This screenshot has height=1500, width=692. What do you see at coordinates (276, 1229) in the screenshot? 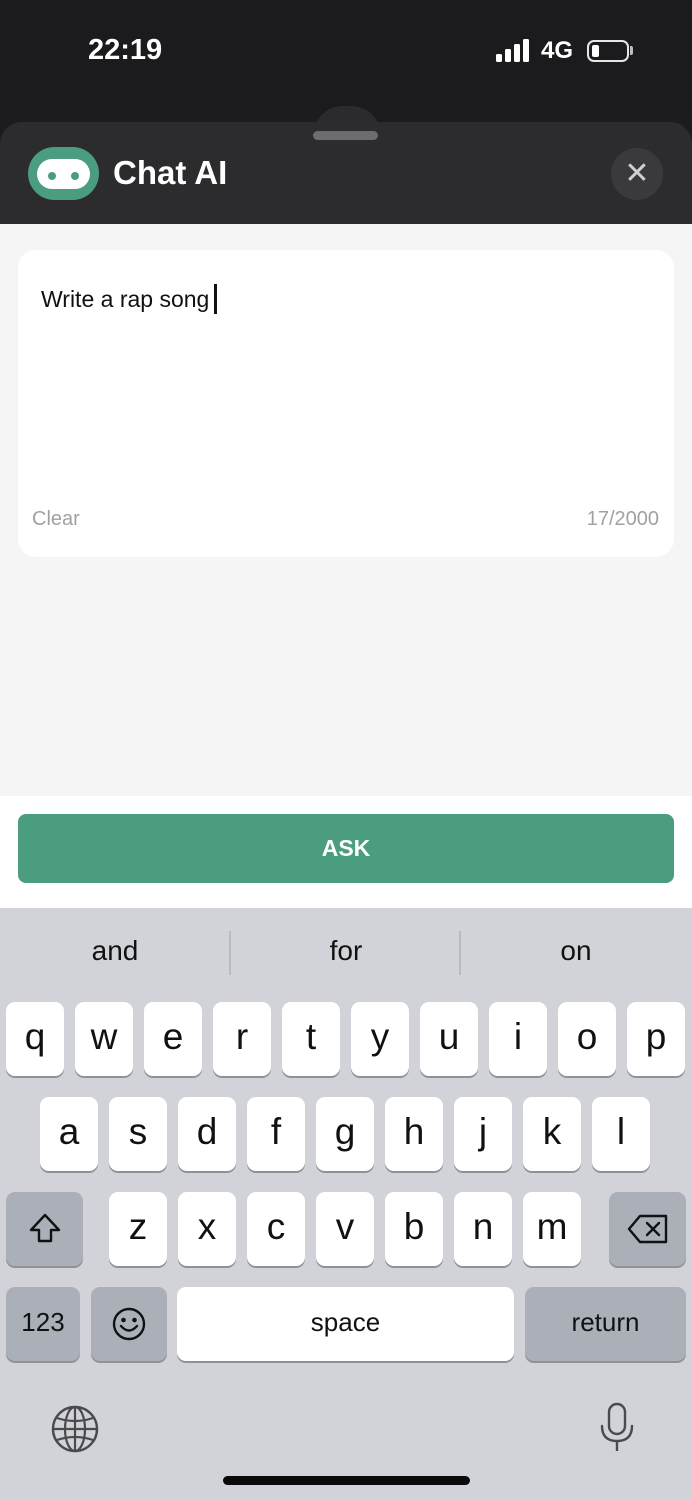
I see `key-c: c` at bounding box center [276, 1229].